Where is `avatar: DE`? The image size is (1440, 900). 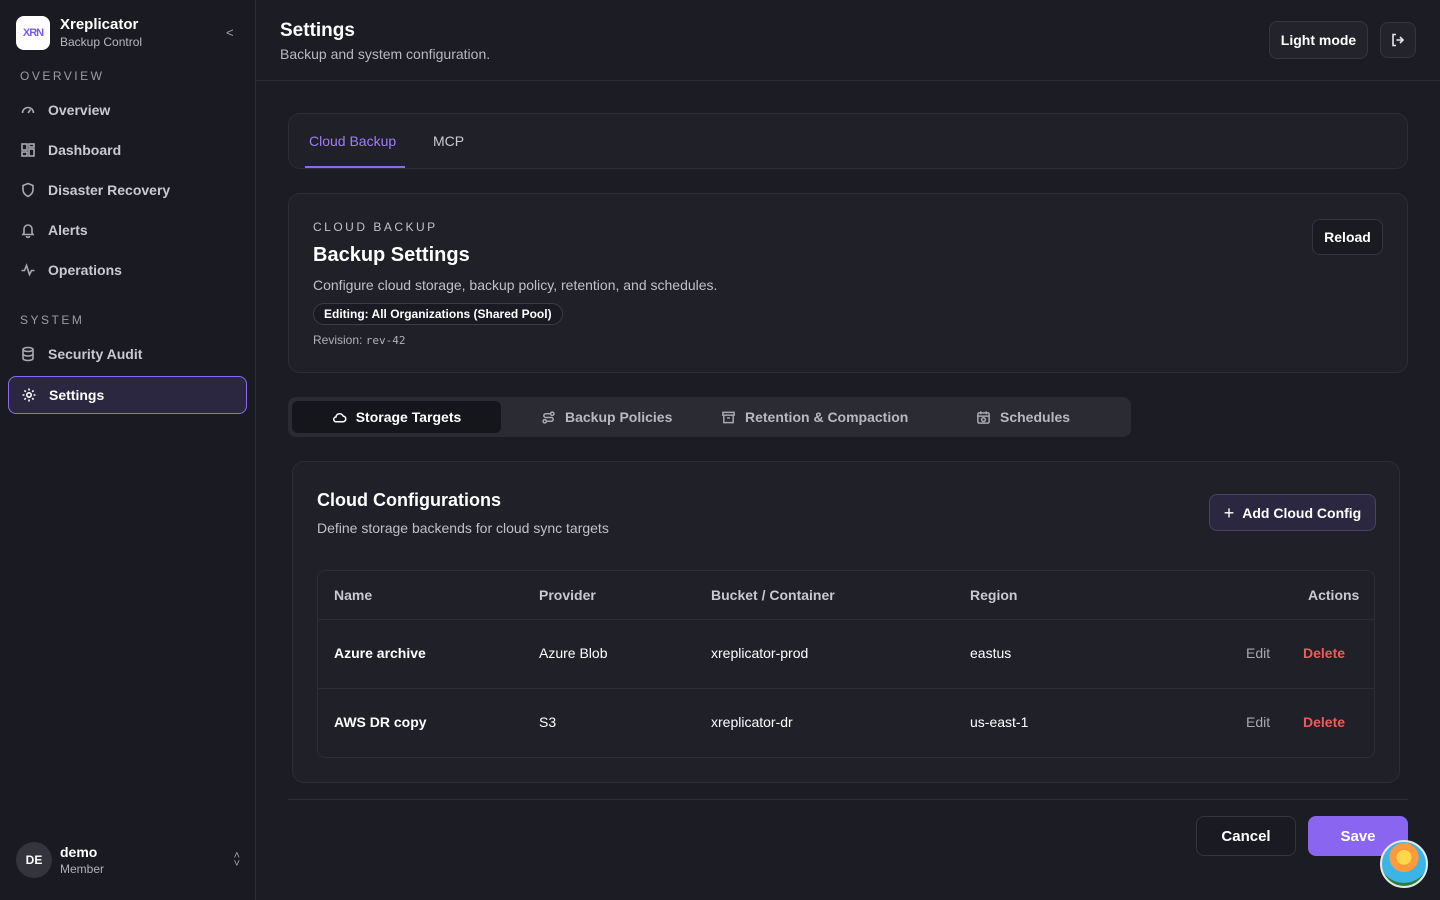 avatar: DE is located at coordinates (34, 860).